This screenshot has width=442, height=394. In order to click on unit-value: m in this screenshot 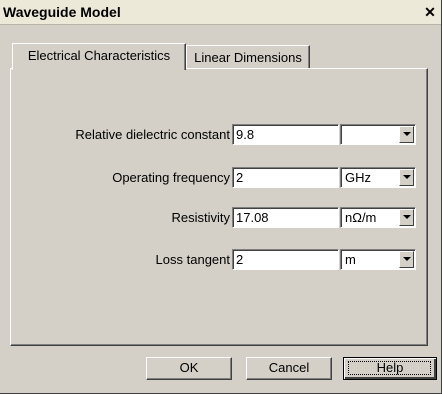, I will do `click(350, 259)`.